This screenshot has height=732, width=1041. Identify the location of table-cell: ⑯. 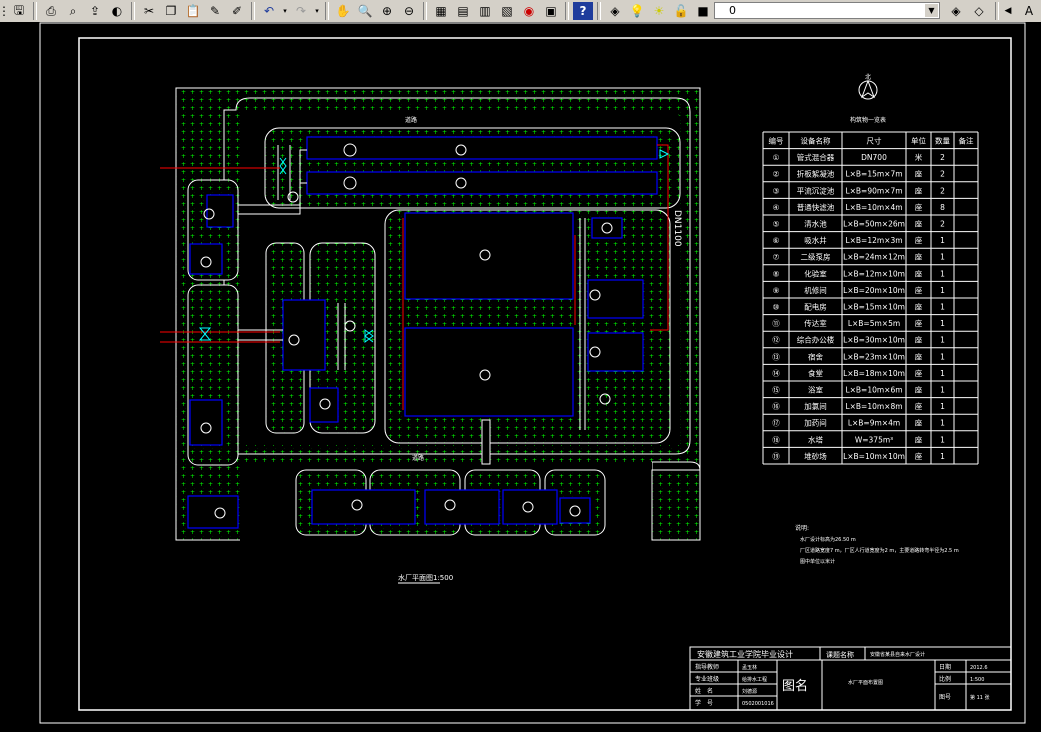
(776, 406).